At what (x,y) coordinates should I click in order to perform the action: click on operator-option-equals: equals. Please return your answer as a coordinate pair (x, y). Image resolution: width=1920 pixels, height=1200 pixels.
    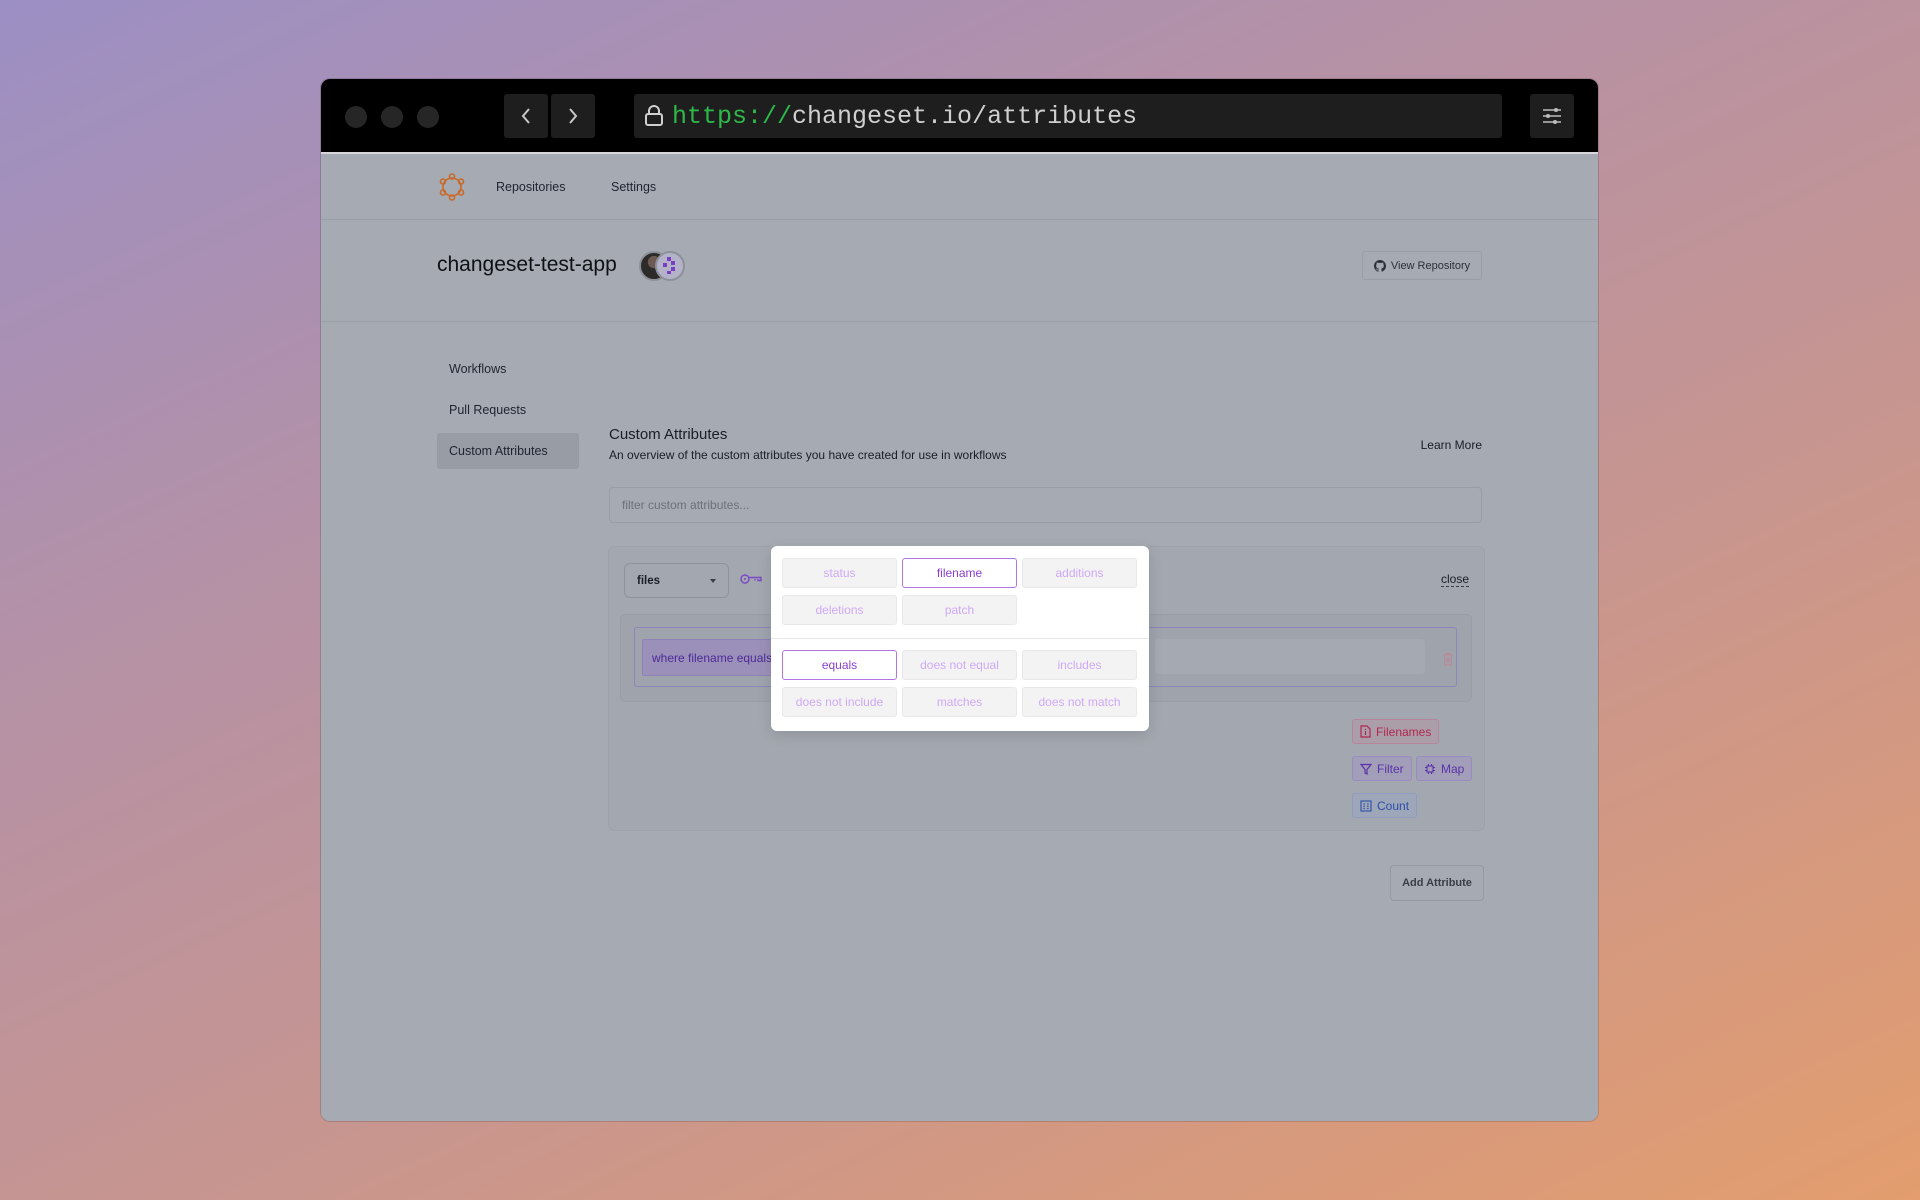
    Looking at the image, I should click on (839, 665).